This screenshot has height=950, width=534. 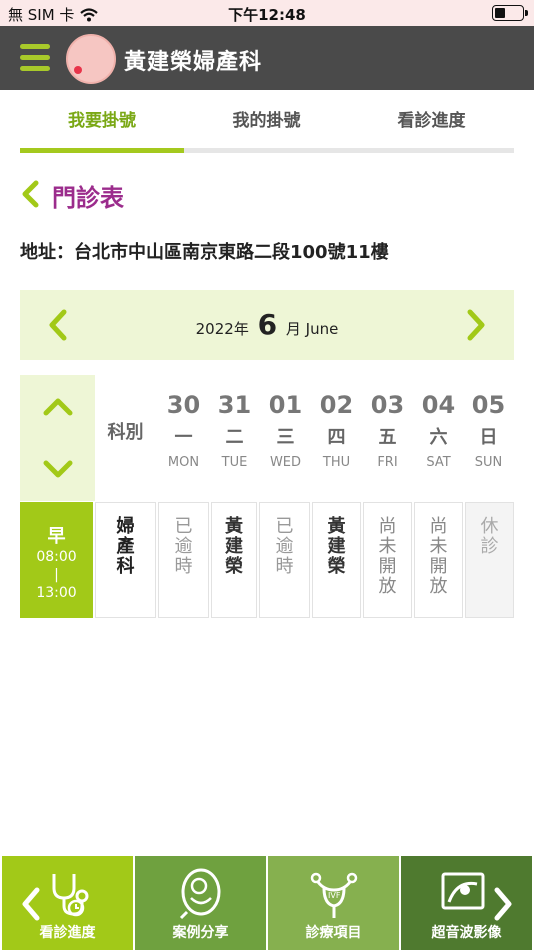 I want to click on day-header: 05 日 SUN, so click(x=488, y=438).